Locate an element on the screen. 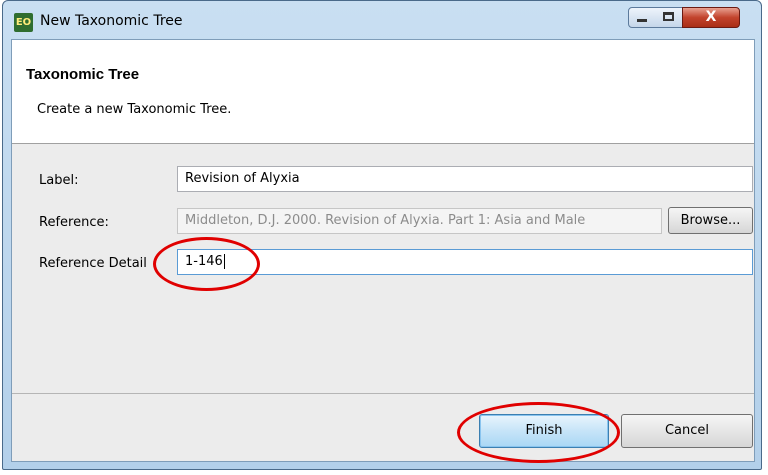 This screenshot has width=768, height=475. label-field-label: Label: is located at coordinates (59, 180).